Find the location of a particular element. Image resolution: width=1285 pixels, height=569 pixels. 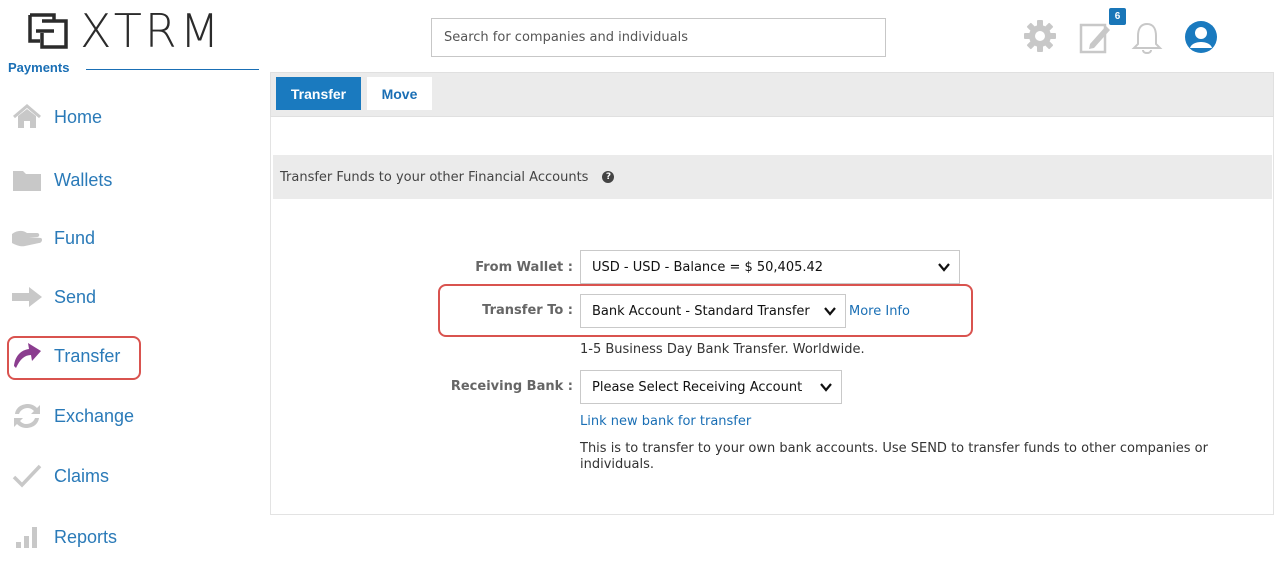

sidebar-item-send: Send is located at coordinates (53, 297).